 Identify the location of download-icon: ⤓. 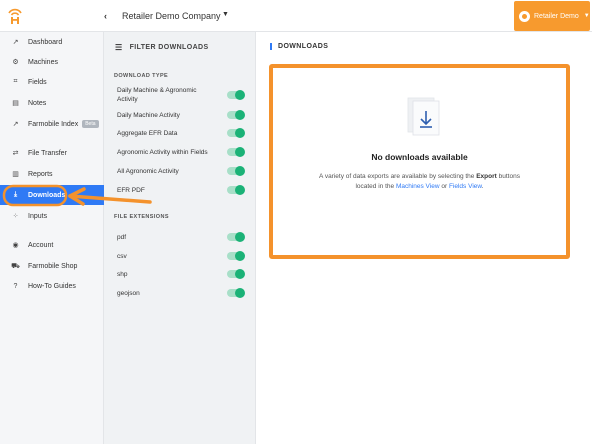
(15, 194).